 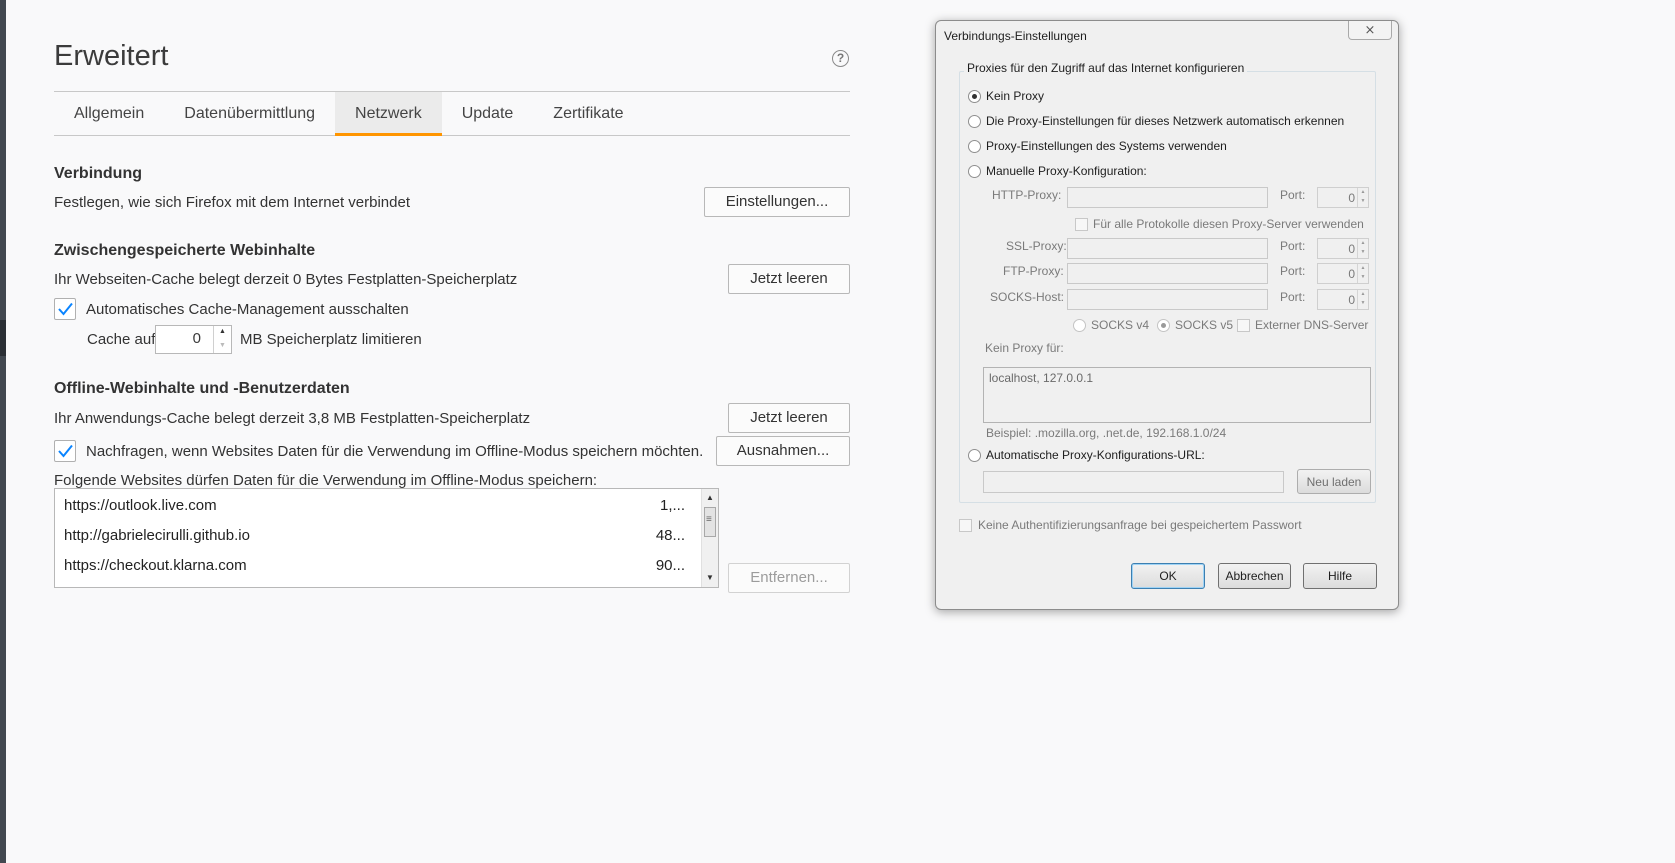 I want to click on ask-offline-checkbox, so click(x=65, y=451).